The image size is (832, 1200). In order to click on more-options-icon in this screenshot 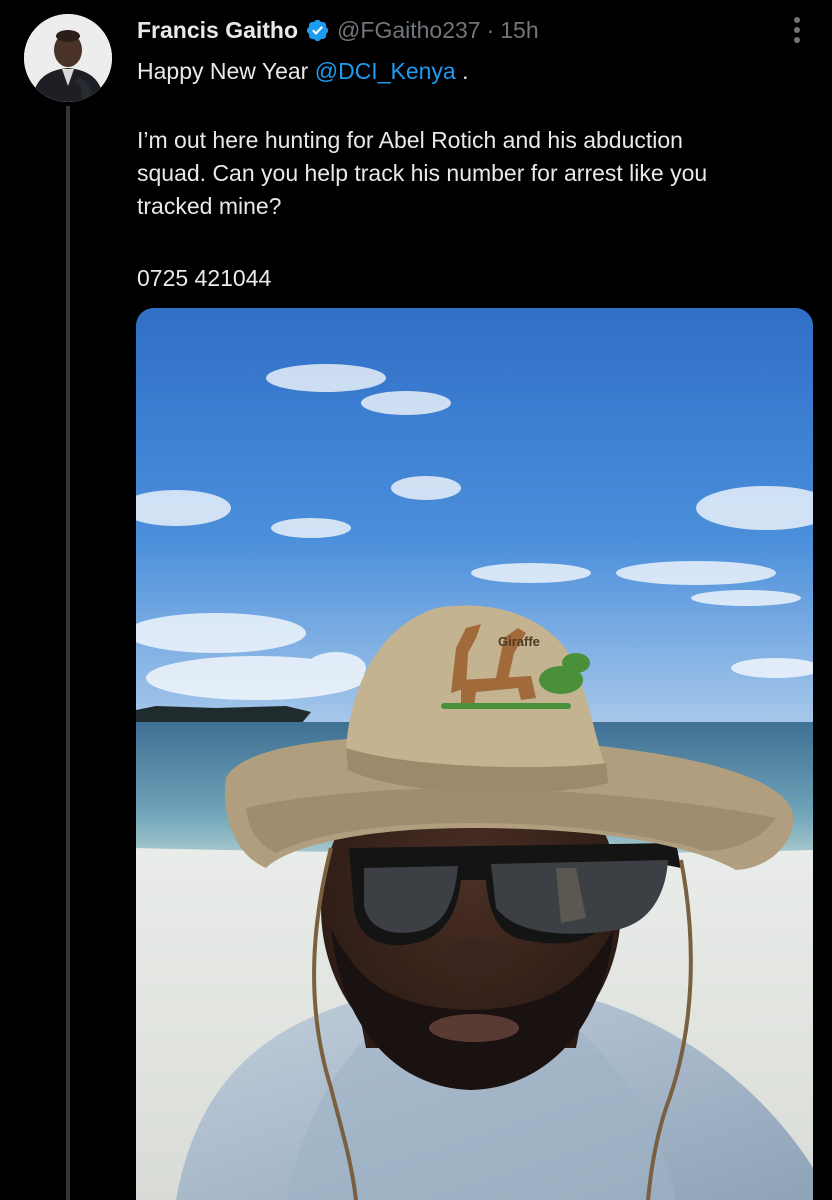, I will do `click(797, 30)`.